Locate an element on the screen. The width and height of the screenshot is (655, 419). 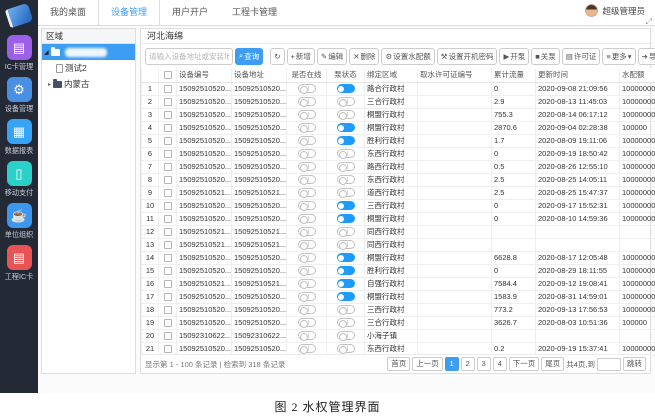
search-button: ⌕ 查询 is located at coordinates (249, 56).